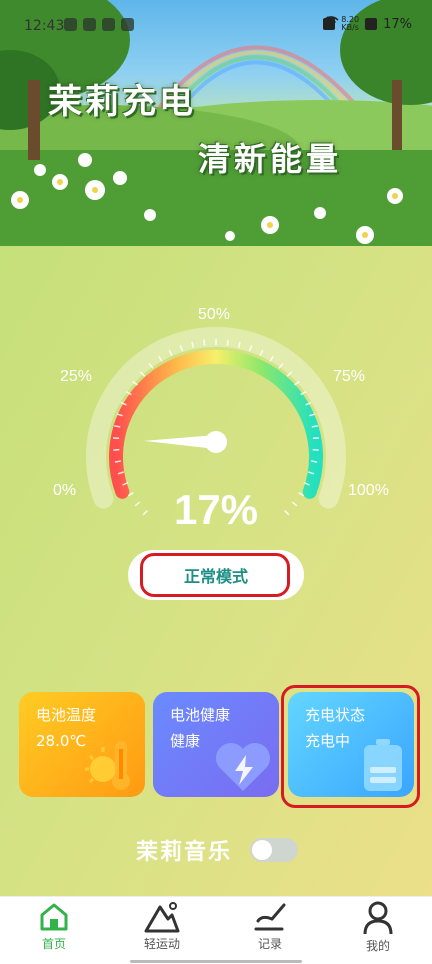 This screenshot has height=964, width=432. I want to click on person-icon, so click(378, 918).